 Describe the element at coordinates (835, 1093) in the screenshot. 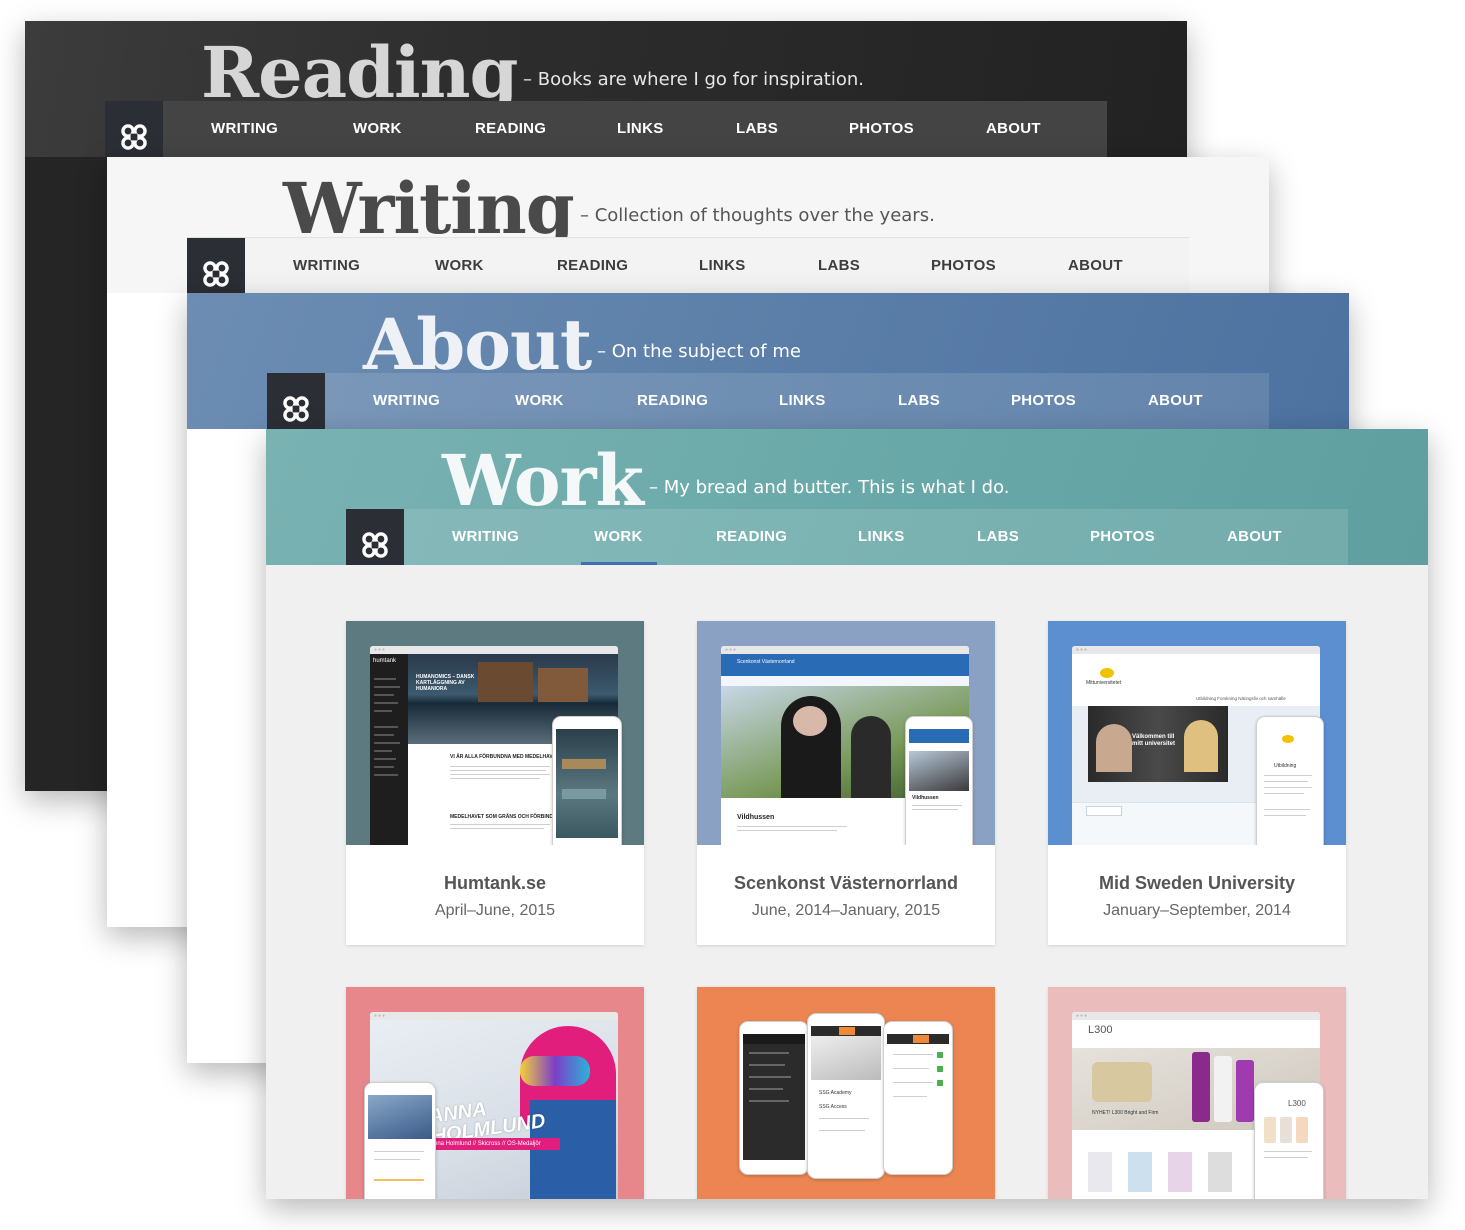

I see `app-tile-1: SSG Academy` at that location.